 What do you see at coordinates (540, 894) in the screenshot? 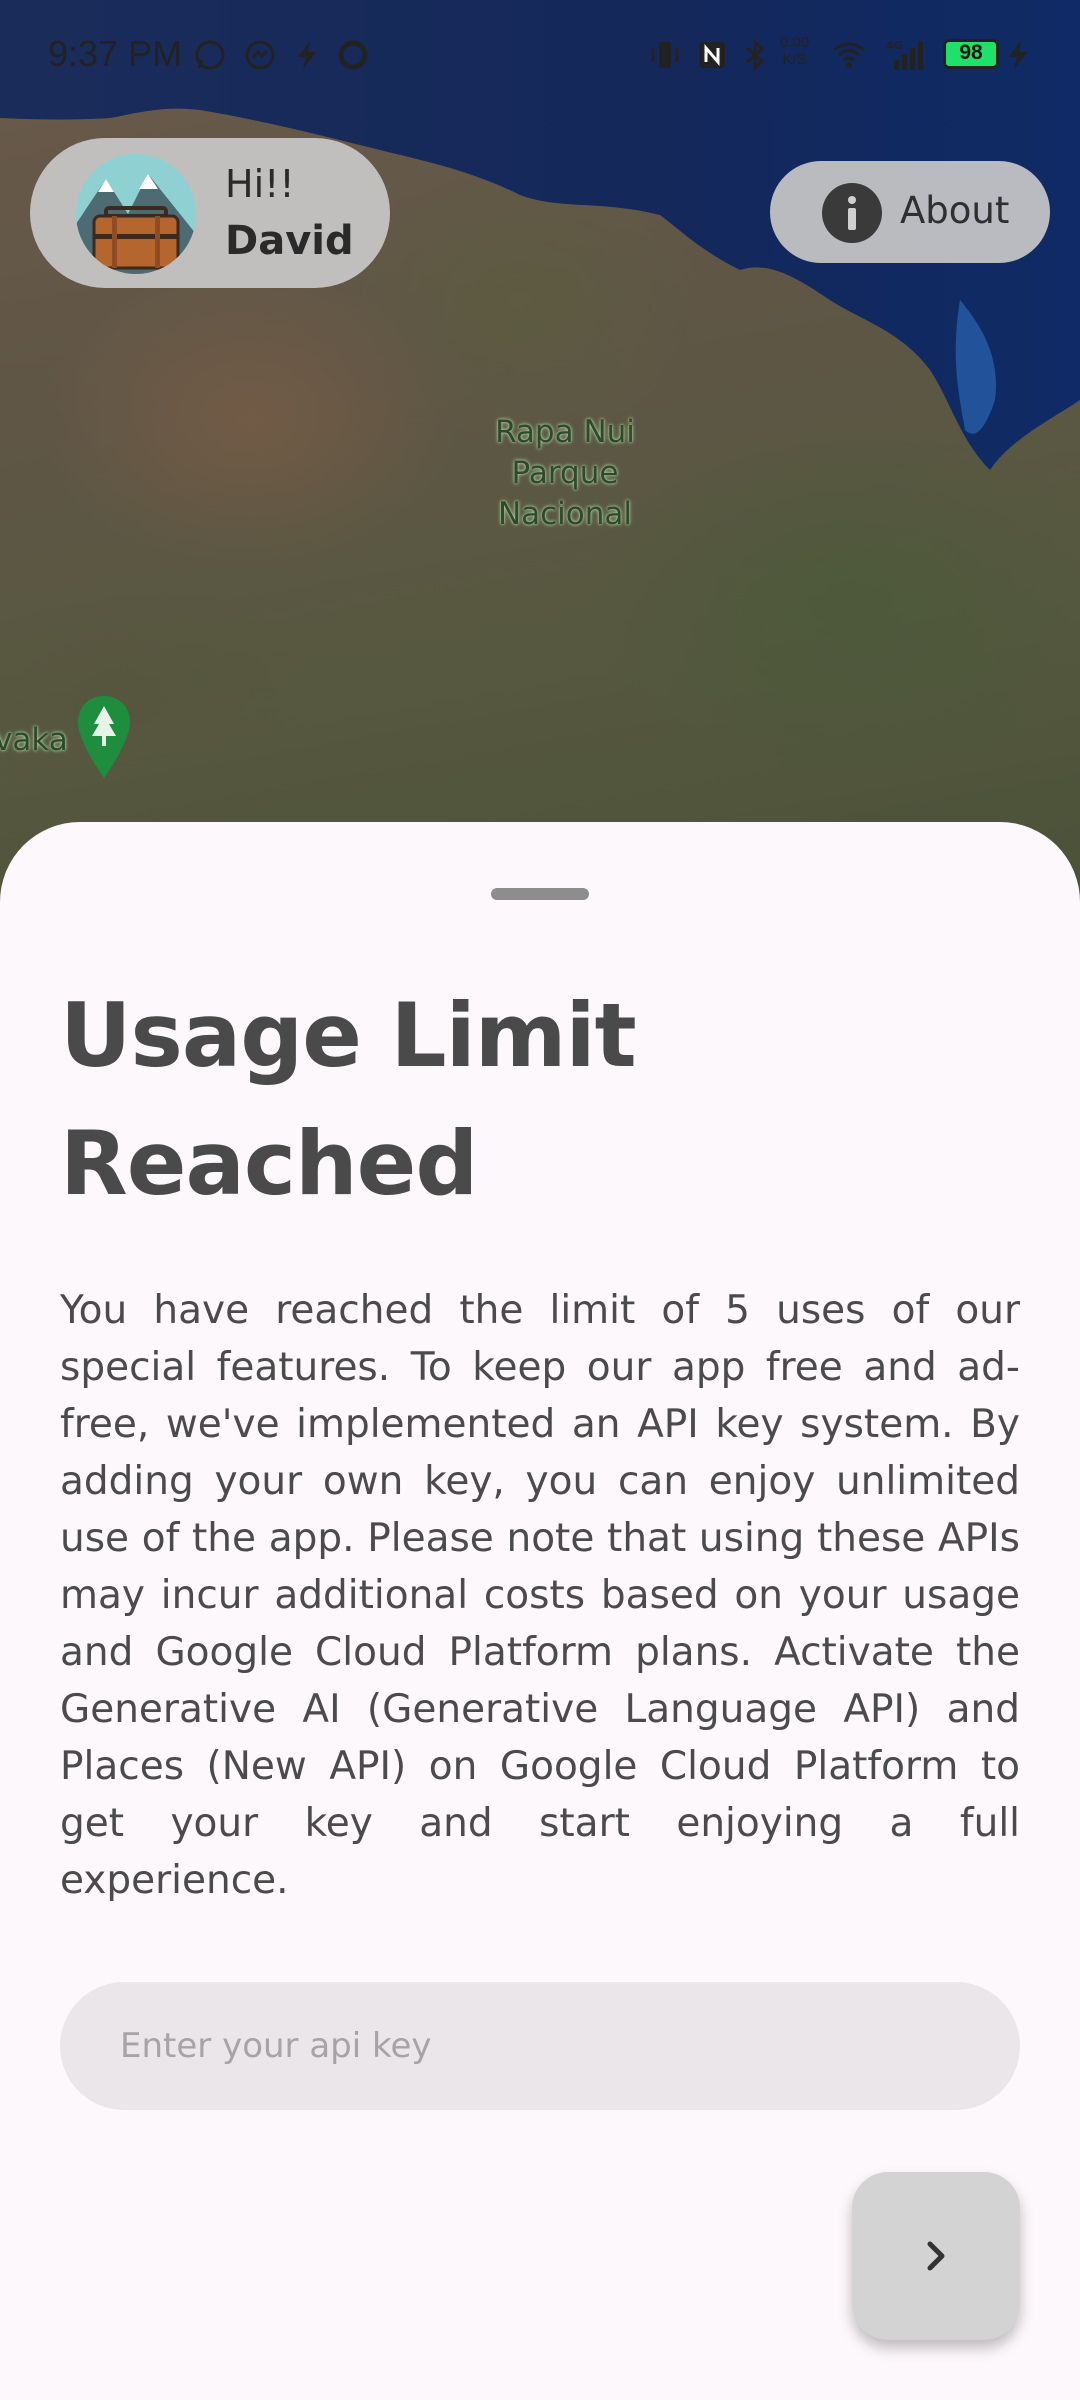
I see `drag-handle` at bounding box center [540, 894].